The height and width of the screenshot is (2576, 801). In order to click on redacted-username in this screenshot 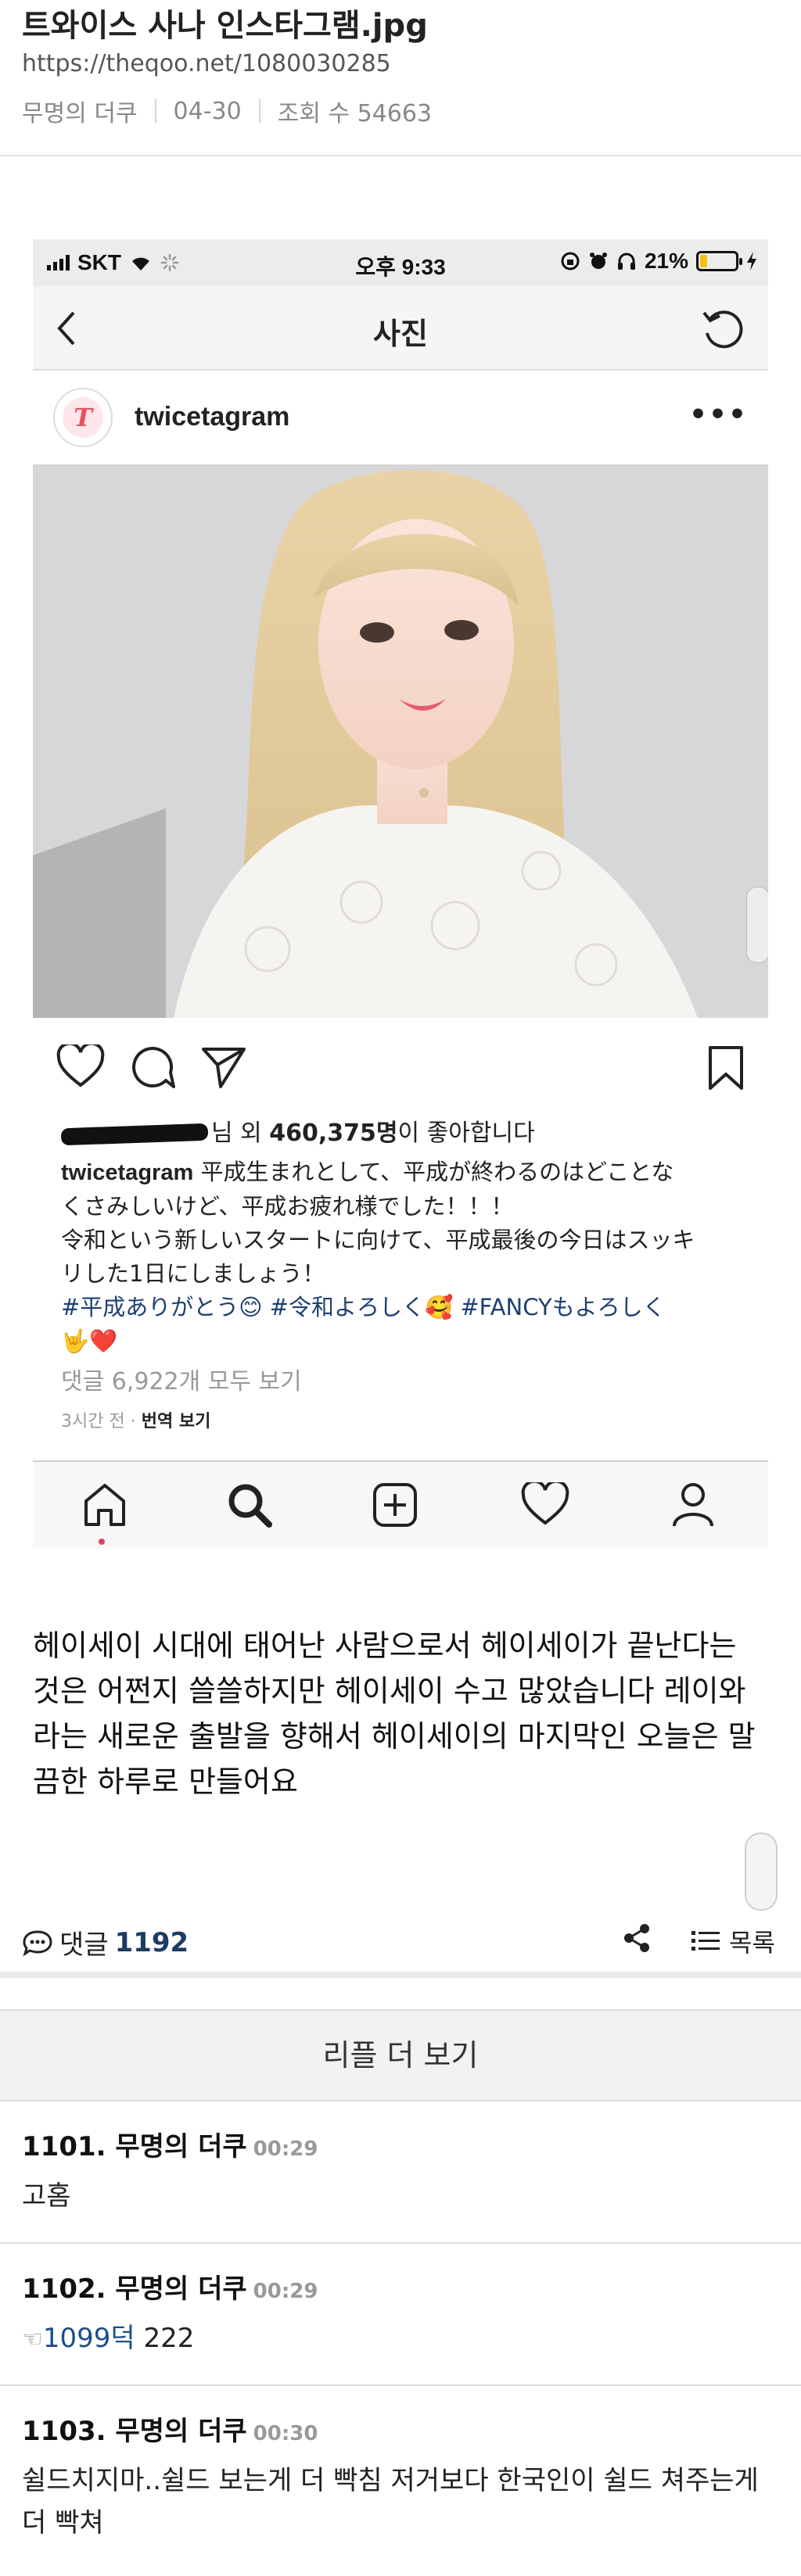, I will do `click(134, 1134)`.